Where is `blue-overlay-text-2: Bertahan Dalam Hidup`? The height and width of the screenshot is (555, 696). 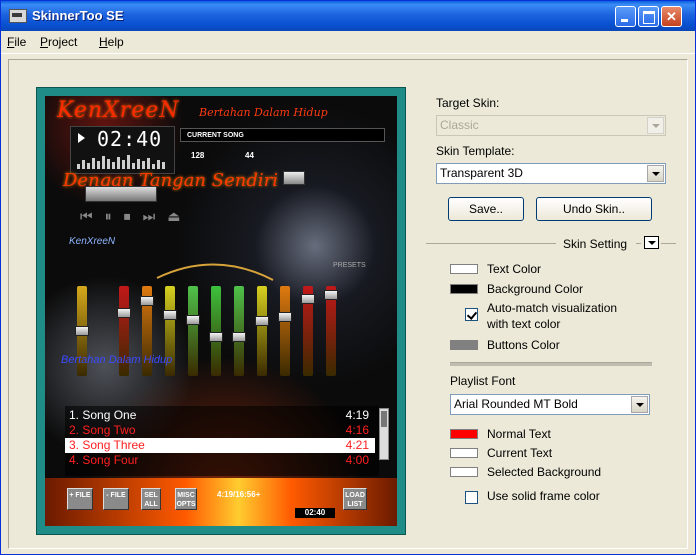
blue-overlay-text-2: Bertahan Dalam Hidup is located at coordinates (117, 360).